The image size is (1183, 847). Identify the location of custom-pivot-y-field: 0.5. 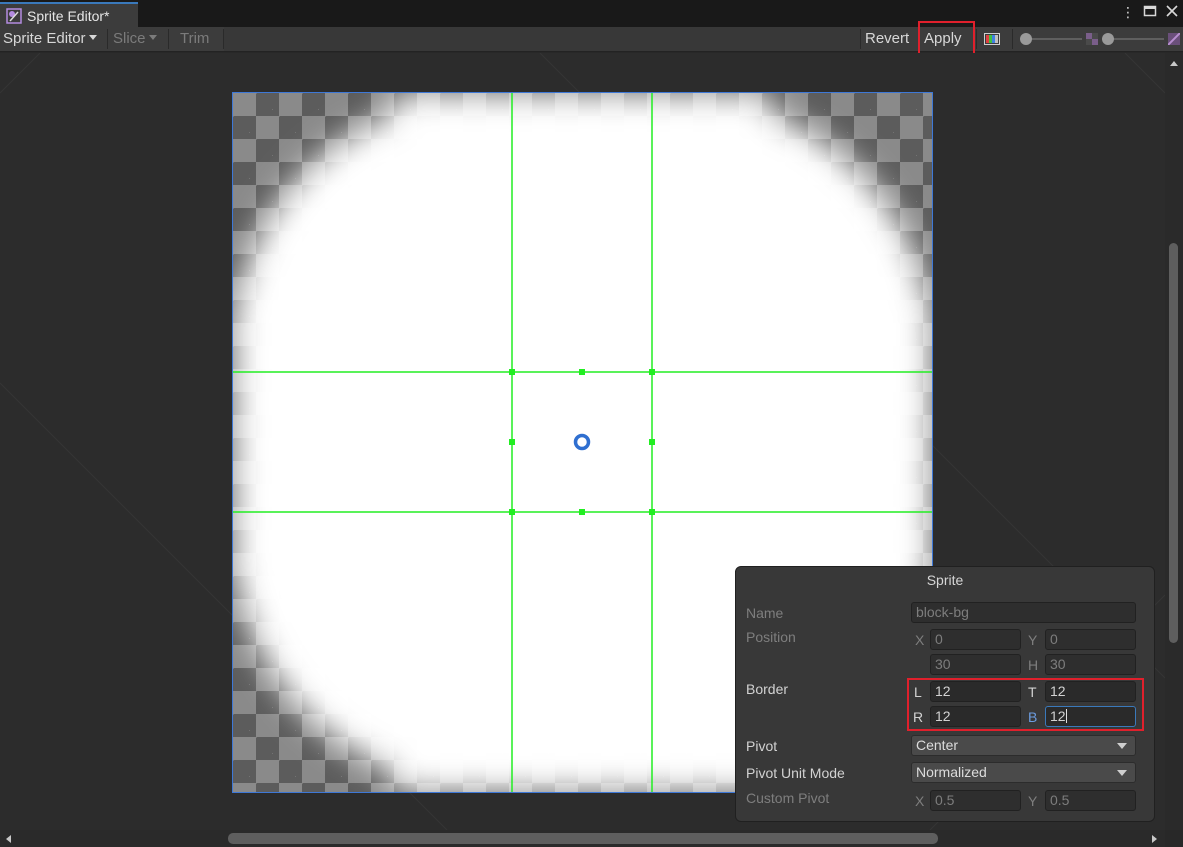
(1090, 800).